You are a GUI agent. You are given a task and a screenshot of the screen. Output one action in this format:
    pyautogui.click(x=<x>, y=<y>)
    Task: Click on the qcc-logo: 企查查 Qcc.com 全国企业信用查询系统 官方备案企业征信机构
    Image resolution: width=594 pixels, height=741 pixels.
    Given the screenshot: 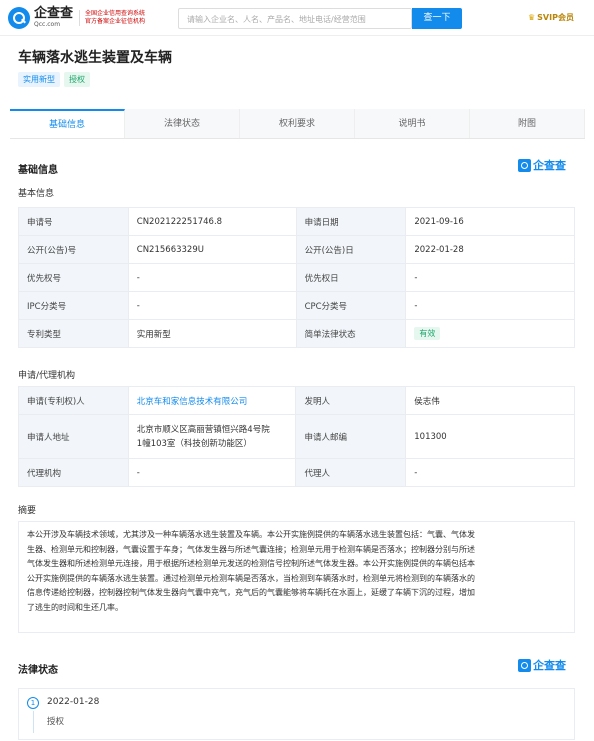 What is the action you would take?
    pyautogui.click(x=76, y=18)
    